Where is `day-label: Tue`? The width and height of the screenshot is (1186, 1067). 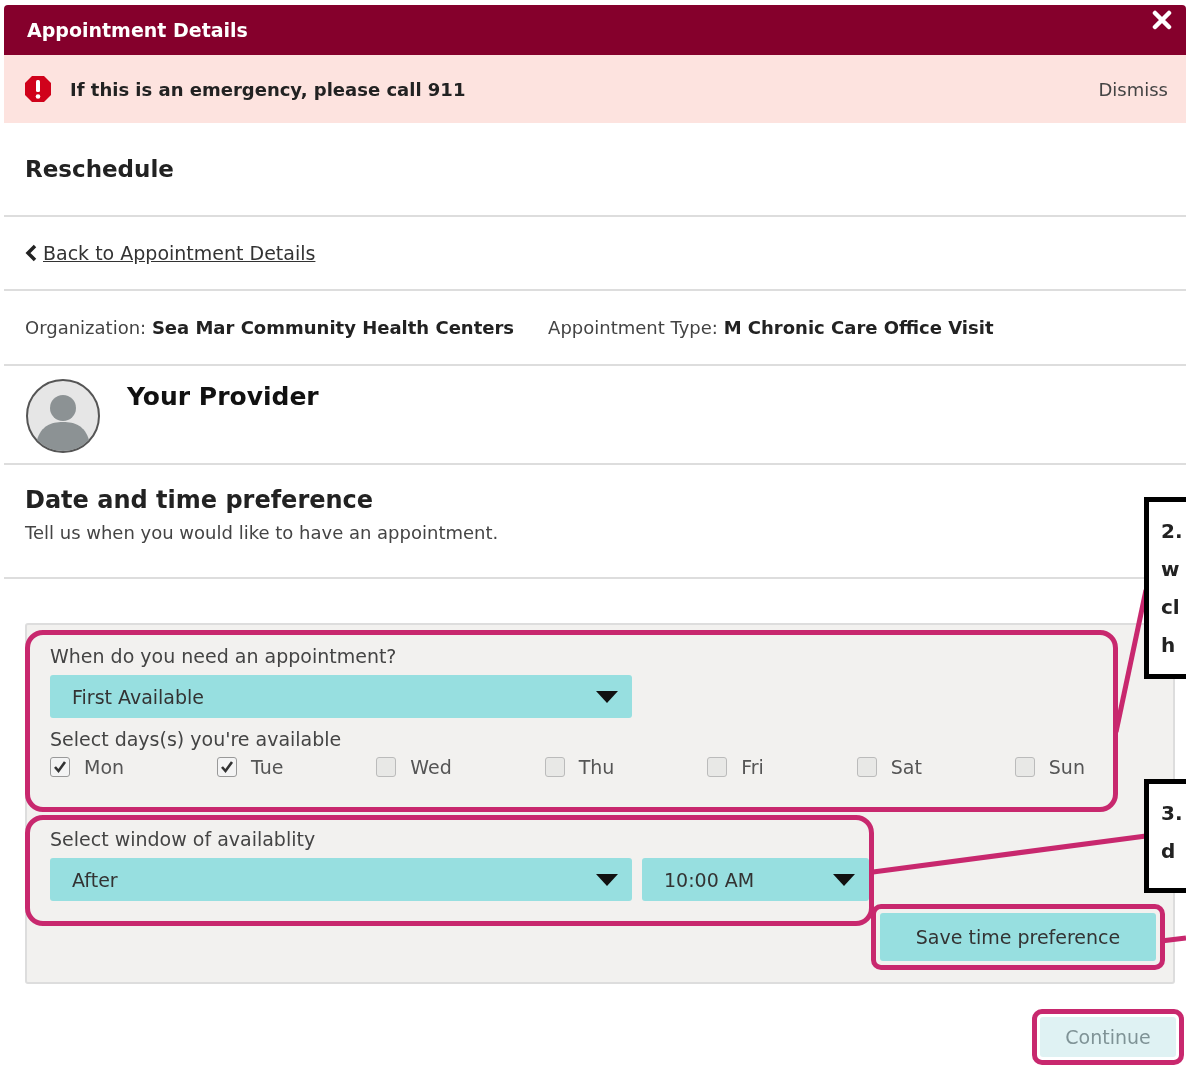
day-label: Tue is located at coordinates (267, 767).